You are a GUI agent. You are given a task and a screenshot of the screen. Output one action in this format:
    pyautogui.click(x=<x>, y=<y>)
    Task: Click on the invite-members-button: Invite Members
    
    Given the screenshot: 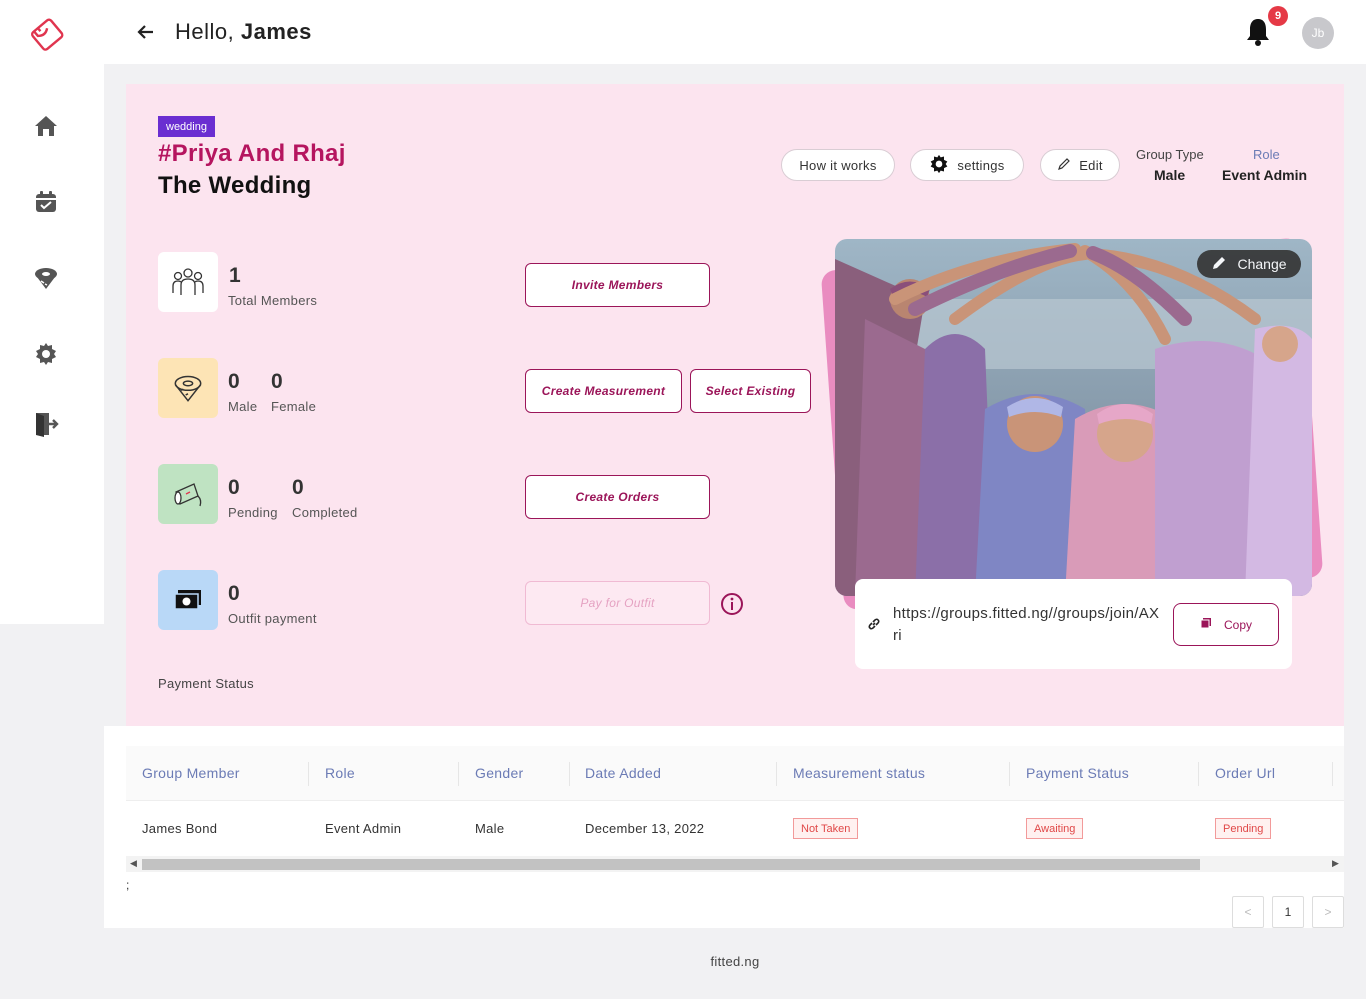 What is the action you would take?
    pyautogui.click(x=617, y=285)
    